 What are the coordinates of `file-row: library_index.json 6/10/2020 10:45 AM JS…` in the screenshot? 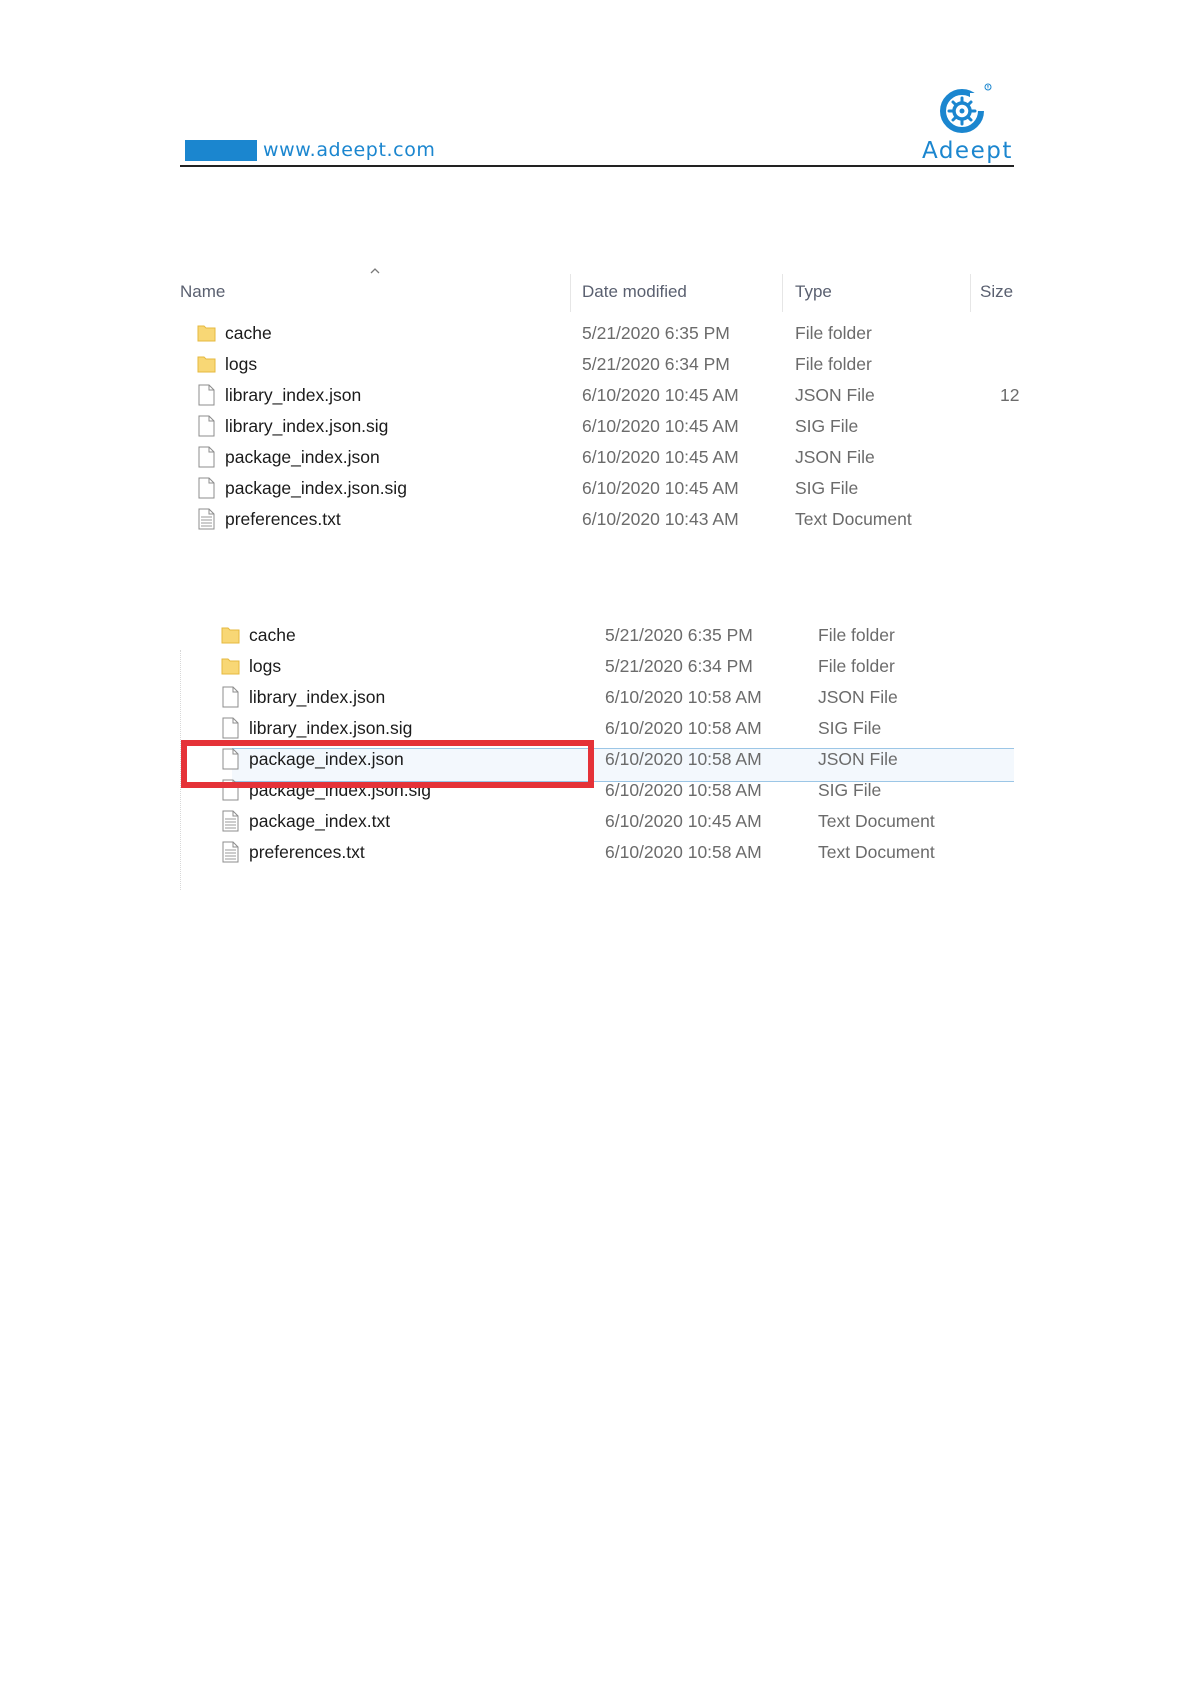 It's located at (599, 395).